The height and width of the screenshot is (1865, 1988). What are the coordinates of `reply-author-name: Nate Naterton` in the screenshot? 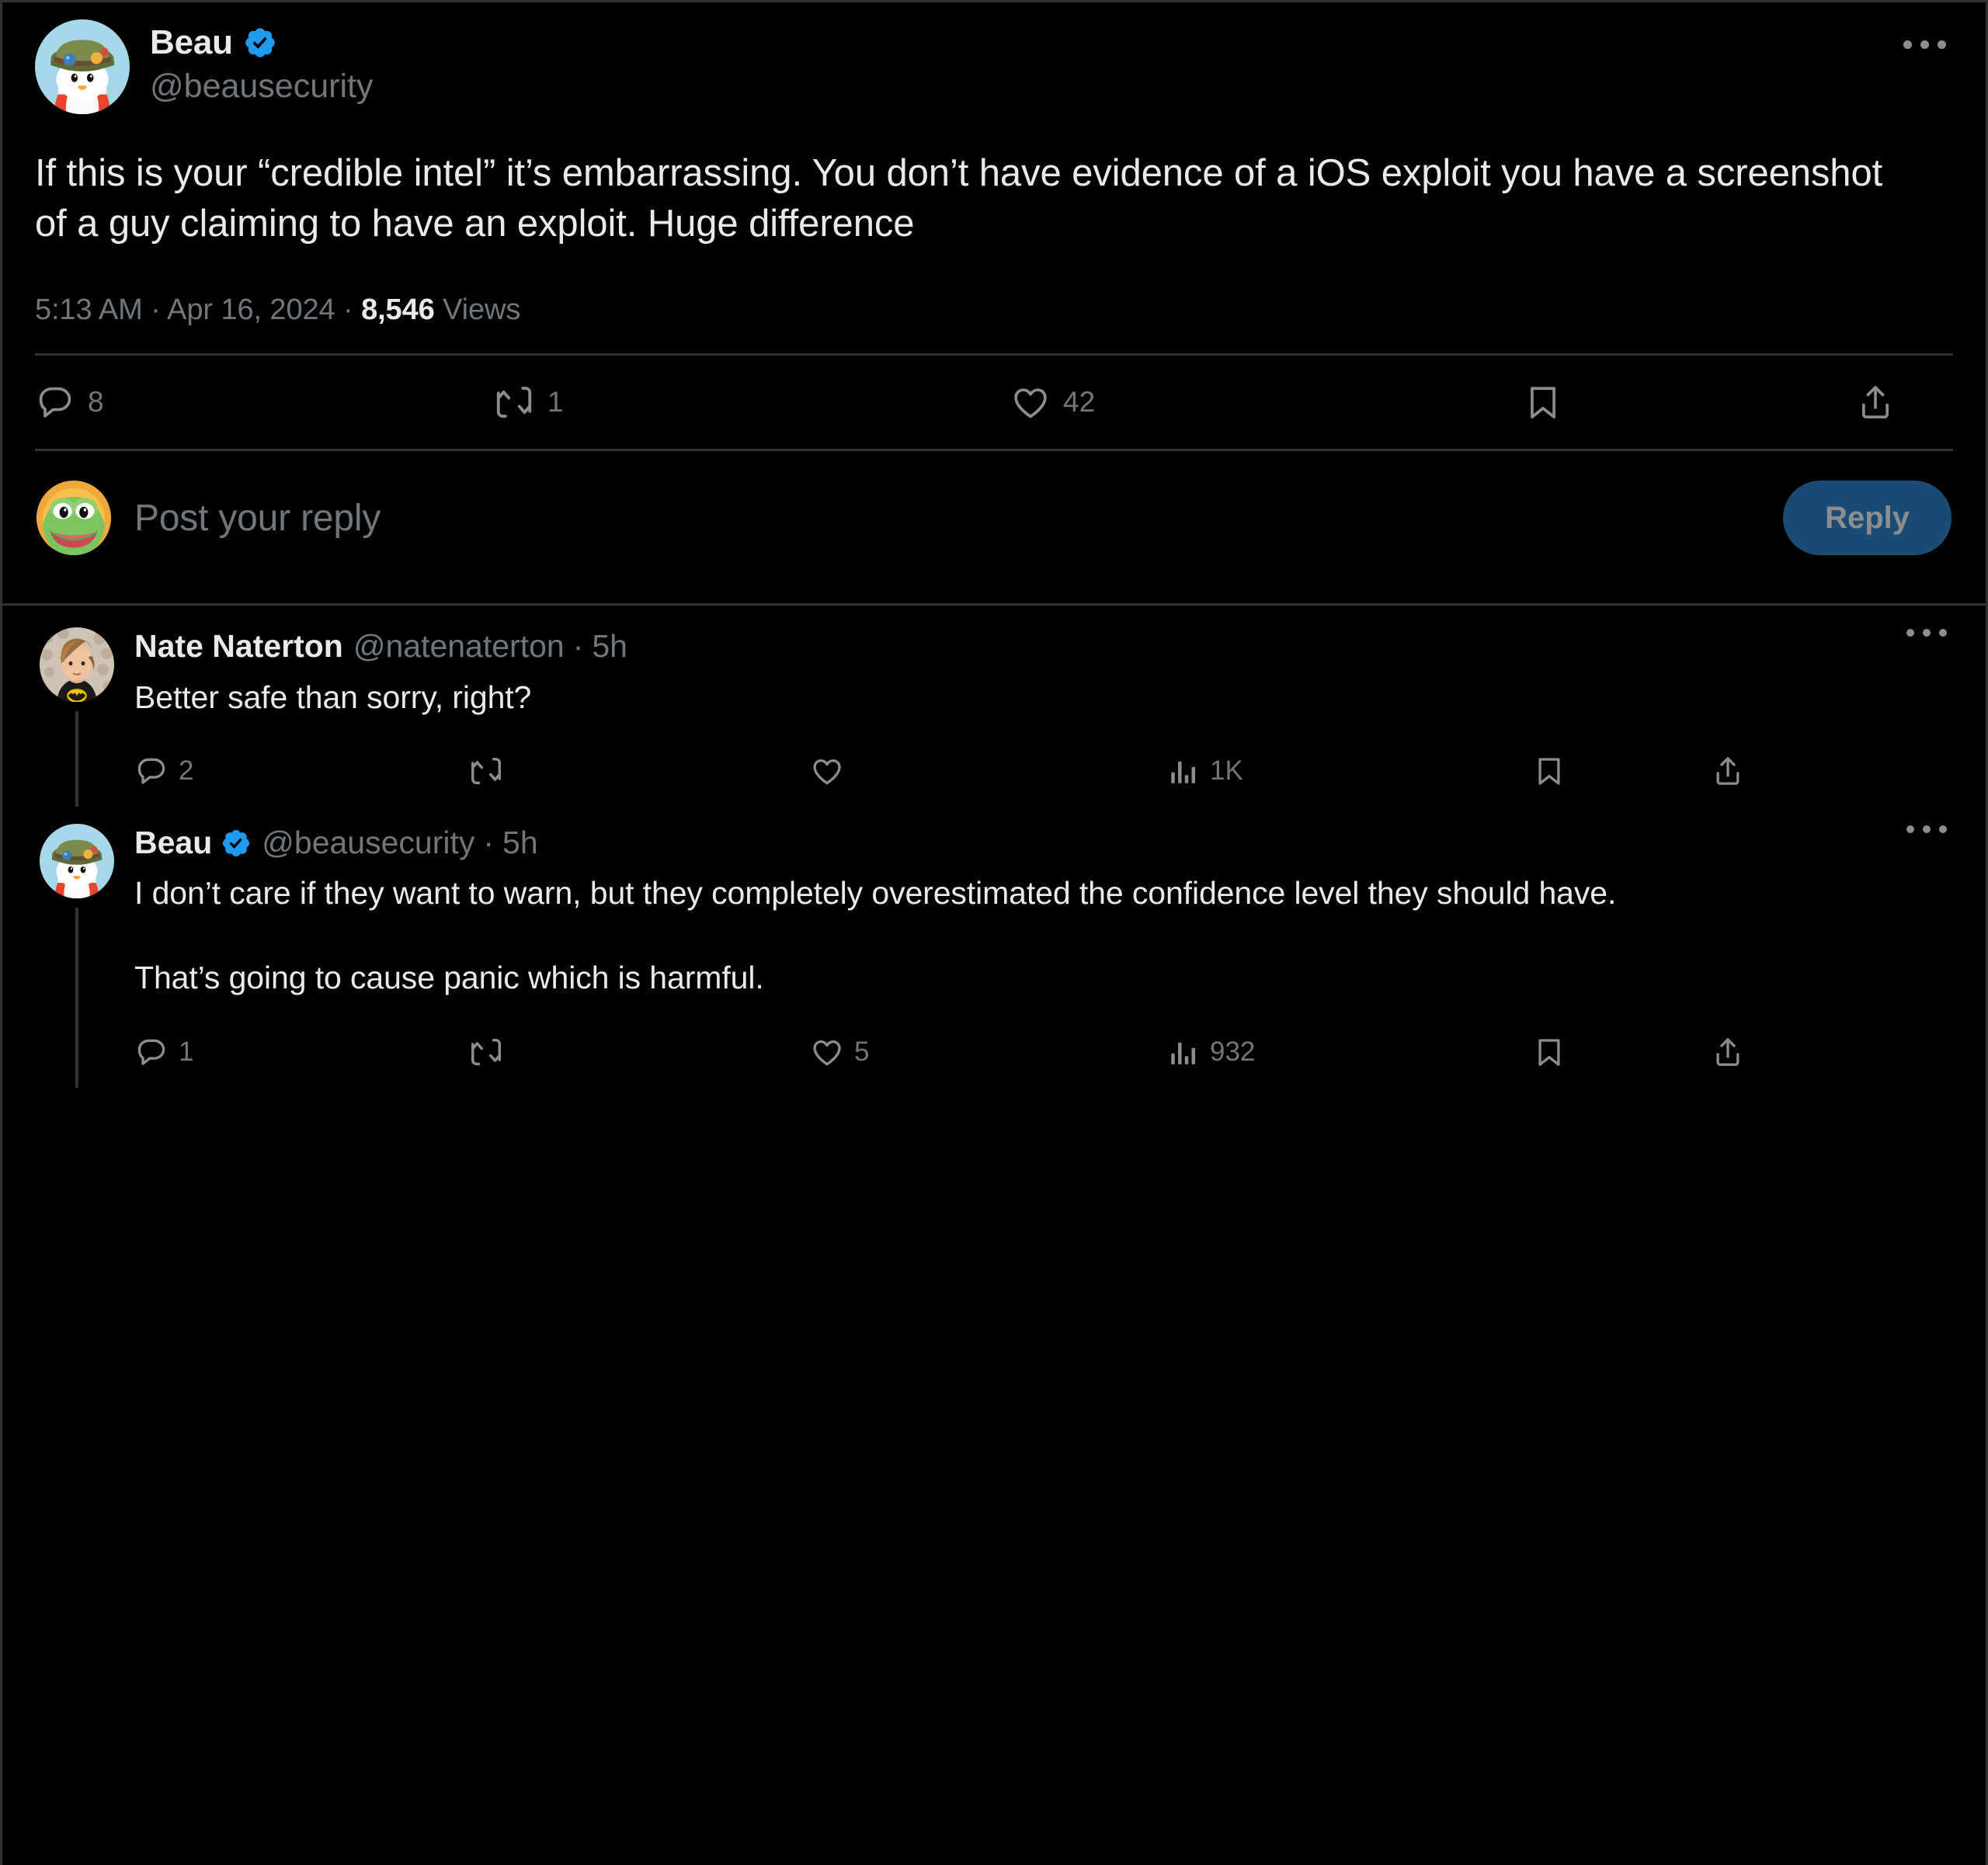 It's located at (239, 646).